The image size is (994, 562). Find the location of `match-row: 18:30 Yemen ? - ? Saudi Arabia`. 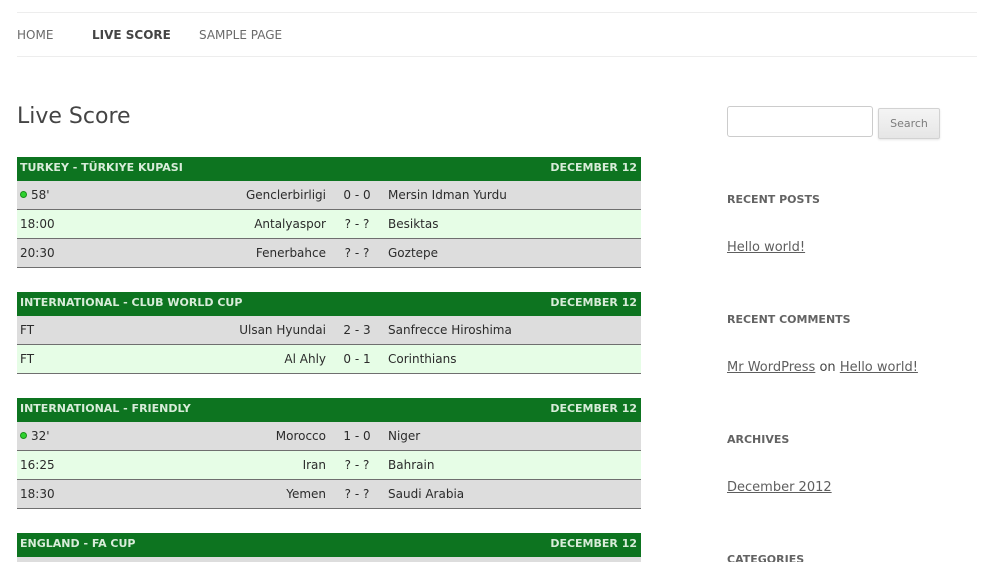

match-row: 18:30 Yemen ? - ? Saudi Arabia is located at coordinates (329, 494).